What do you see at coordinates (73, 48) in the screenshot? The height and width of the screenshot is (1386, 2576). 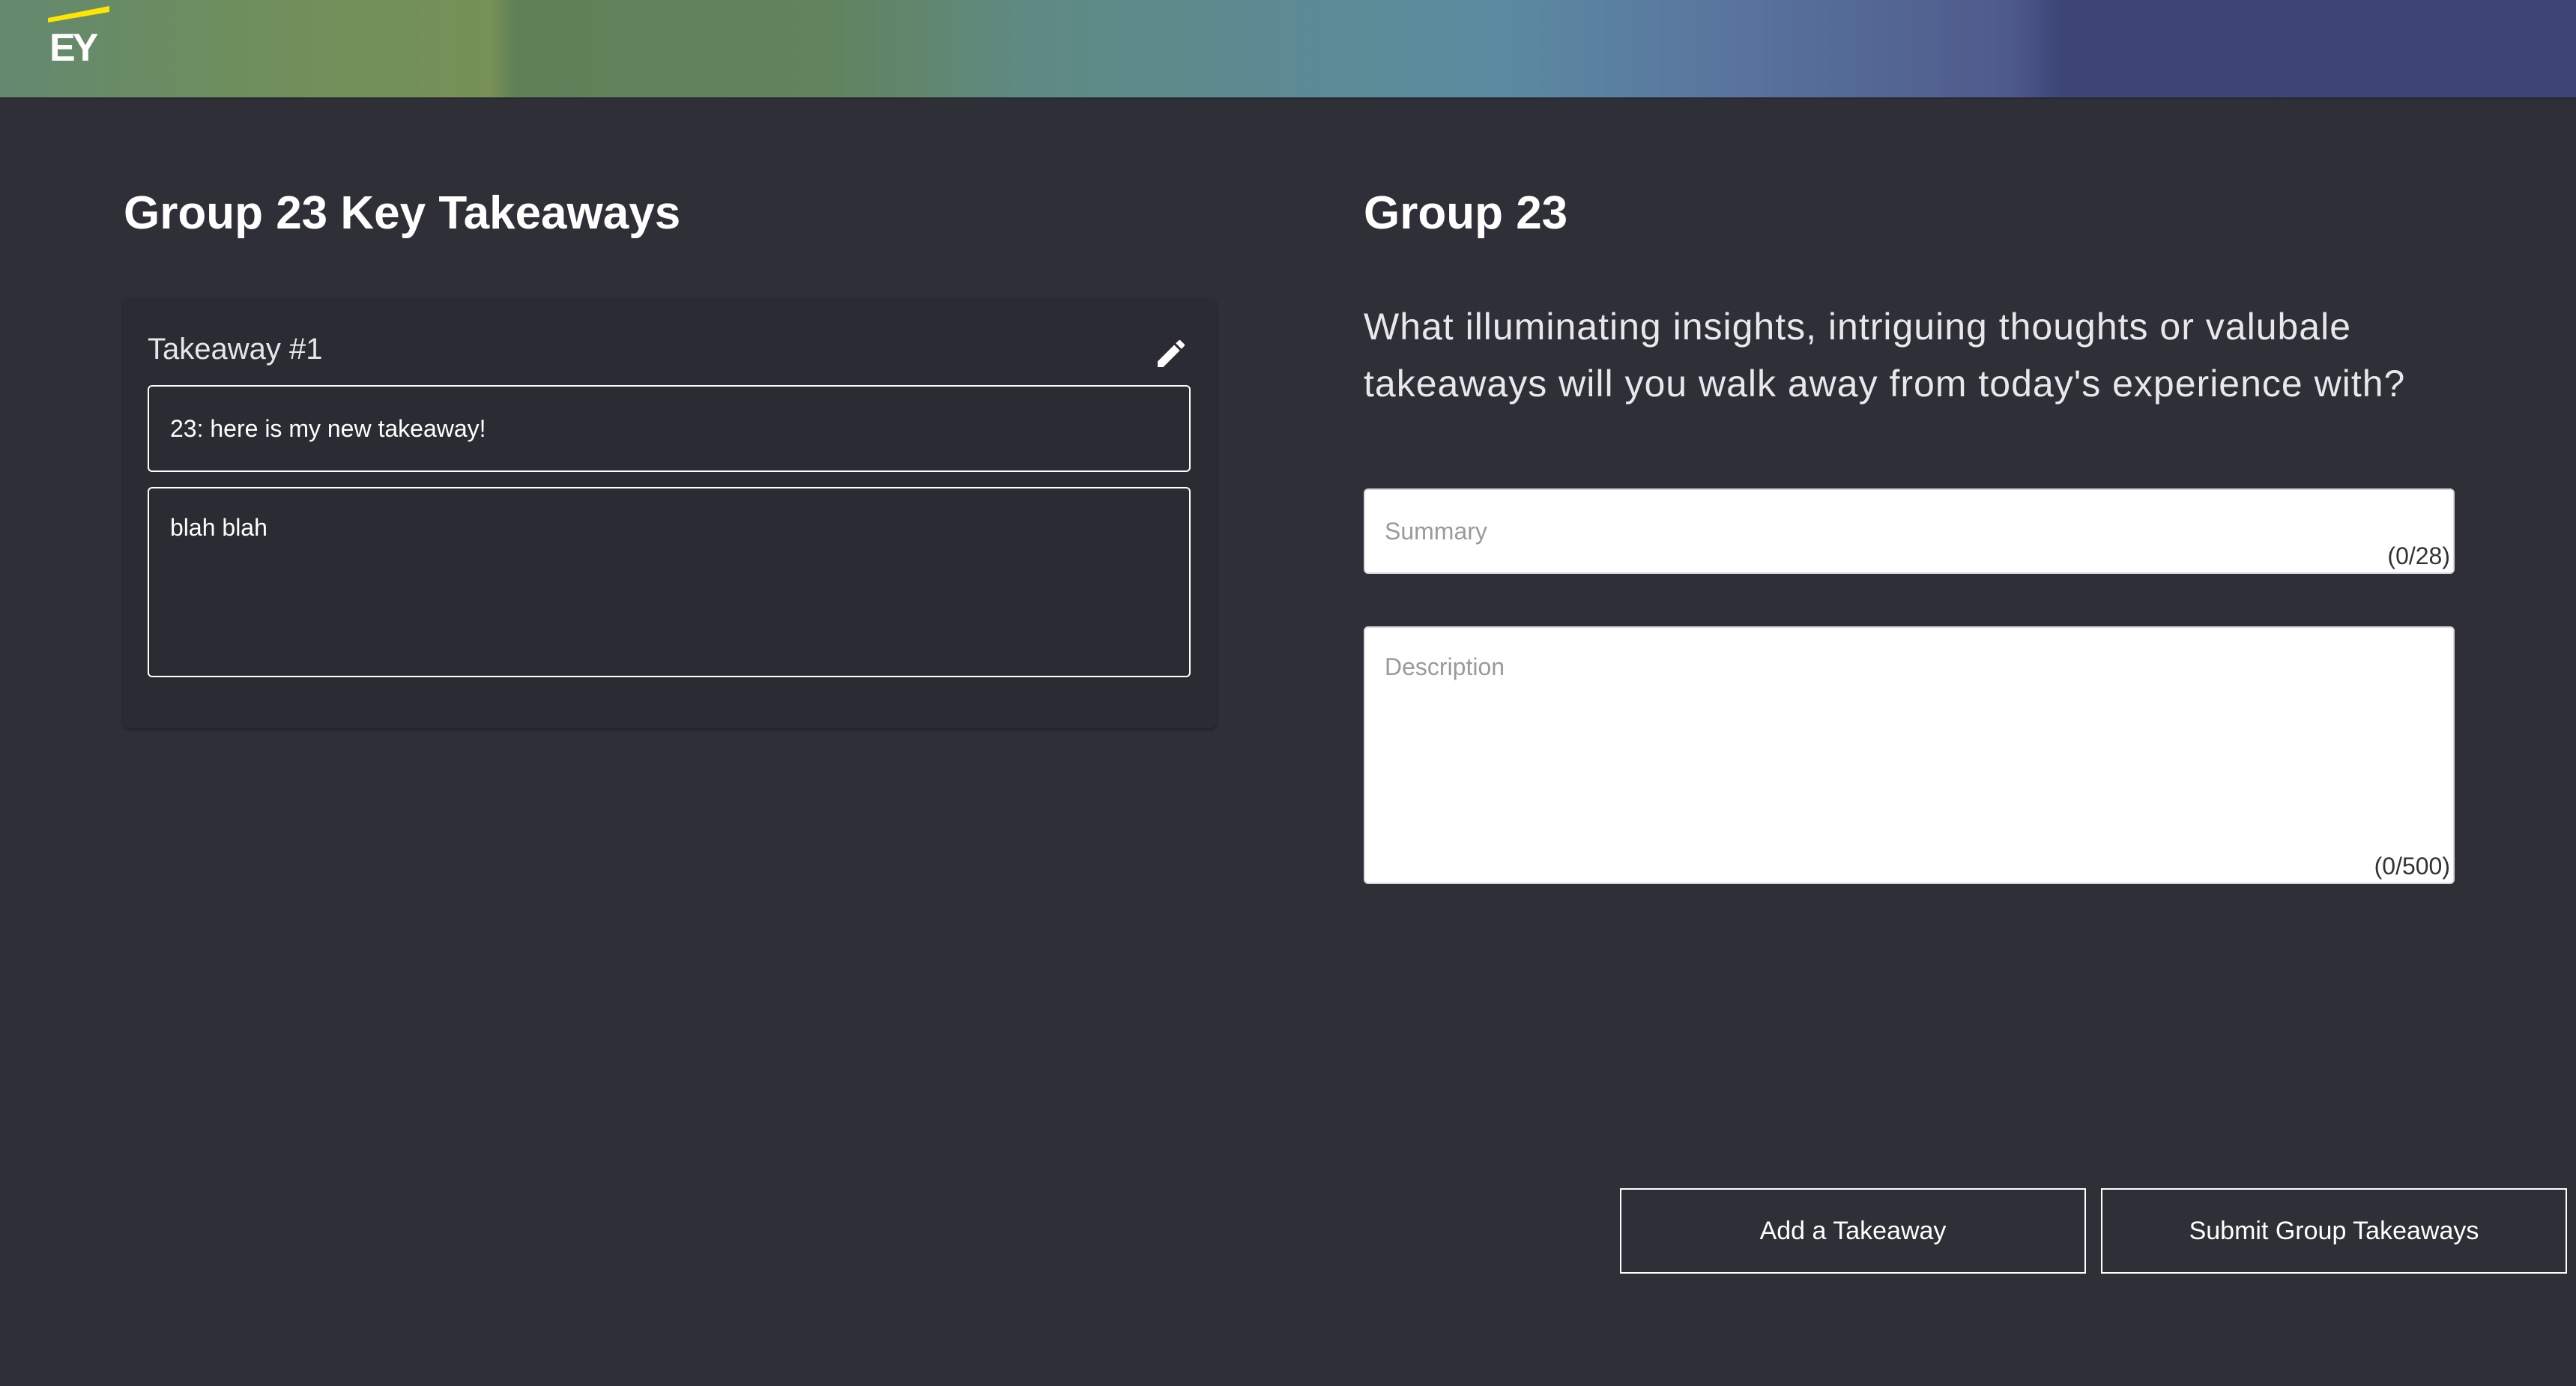 I see `logo-text: EY` at bounding box center [73, 48].